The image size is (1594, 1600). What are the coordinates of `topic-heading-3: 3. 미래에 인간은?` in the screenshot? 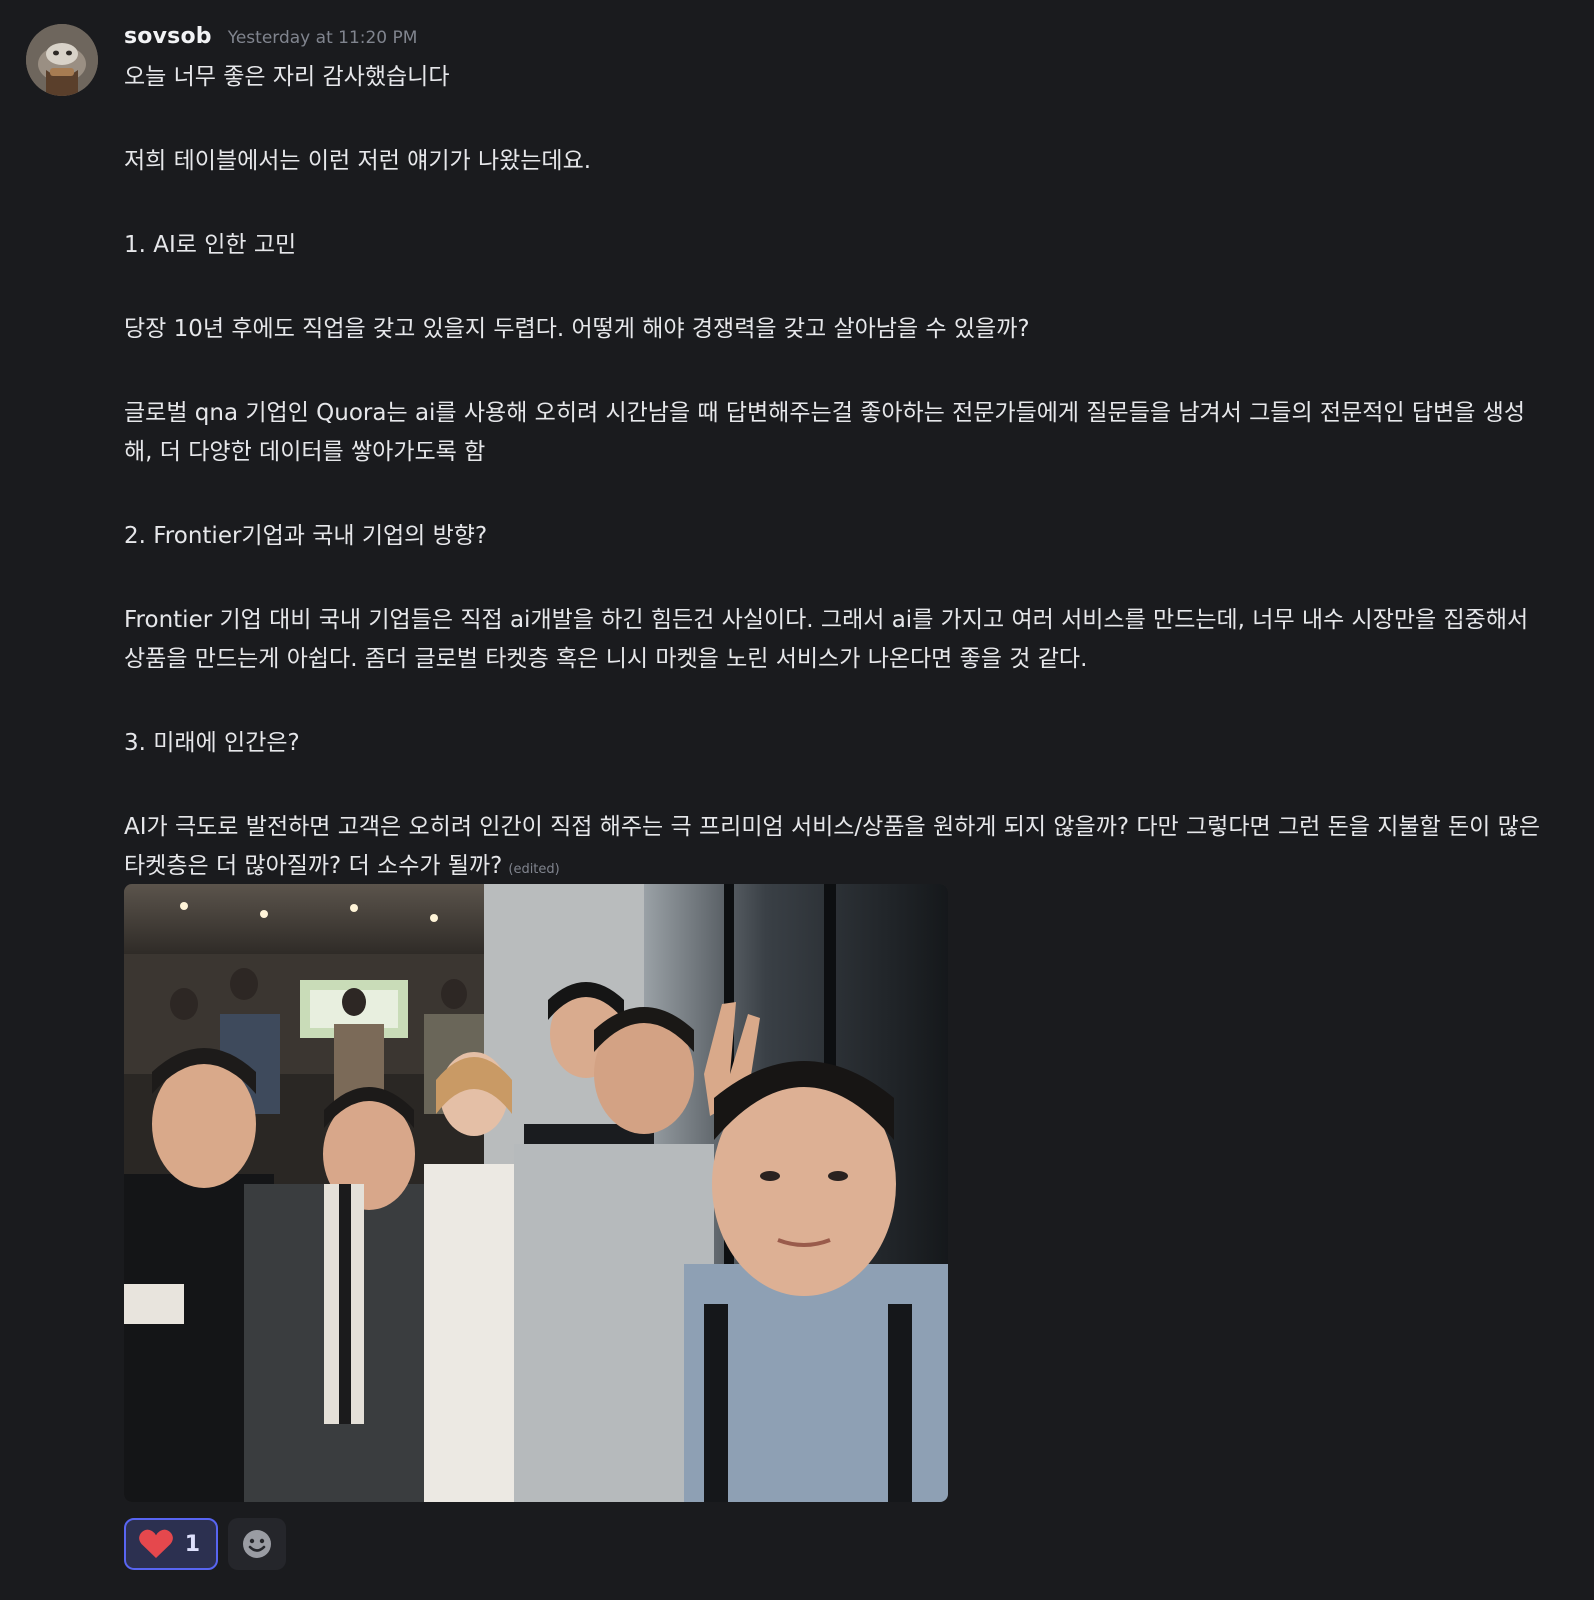 It's located at (212, 743).